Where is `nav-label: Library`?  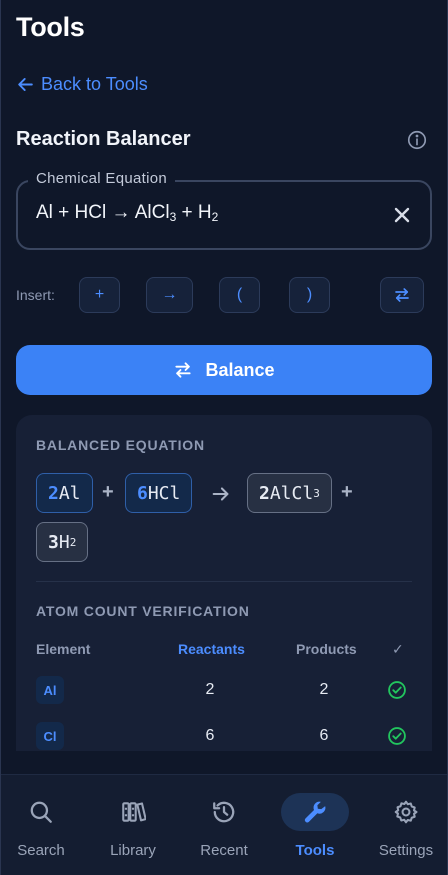 nav-label: Library is located at coordinates (133, 850).